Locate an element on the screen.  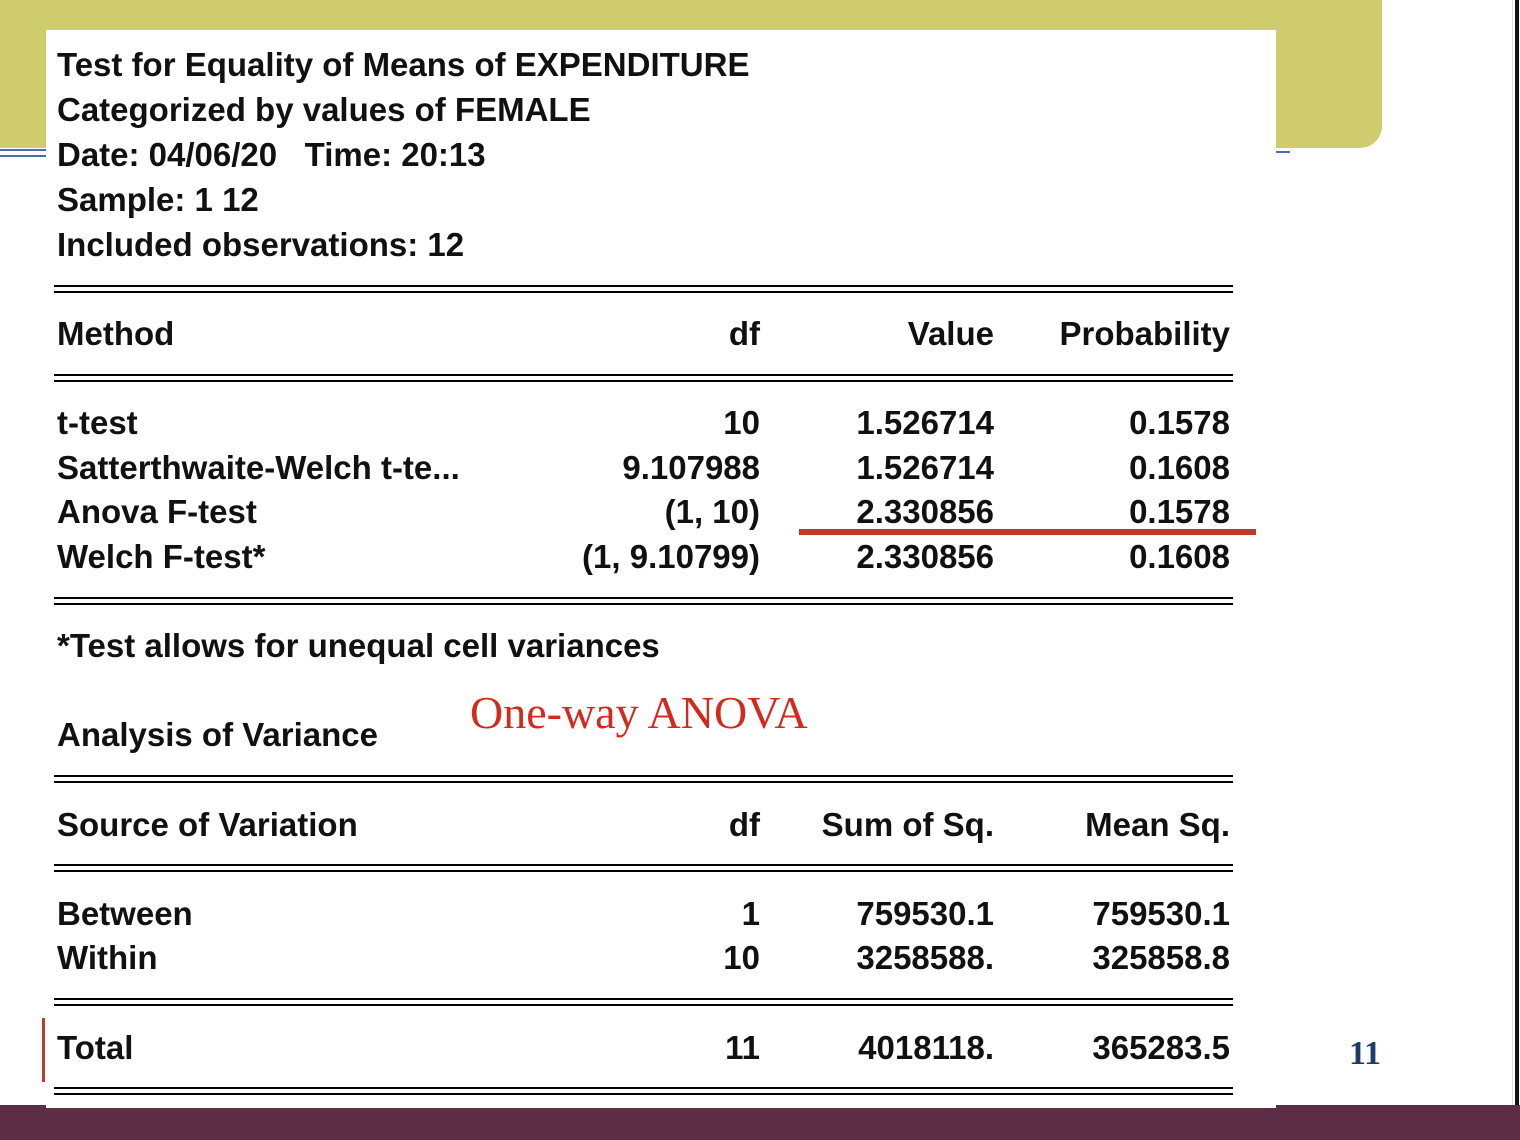
column-header-method: Method is located at coordinates (116, 333).